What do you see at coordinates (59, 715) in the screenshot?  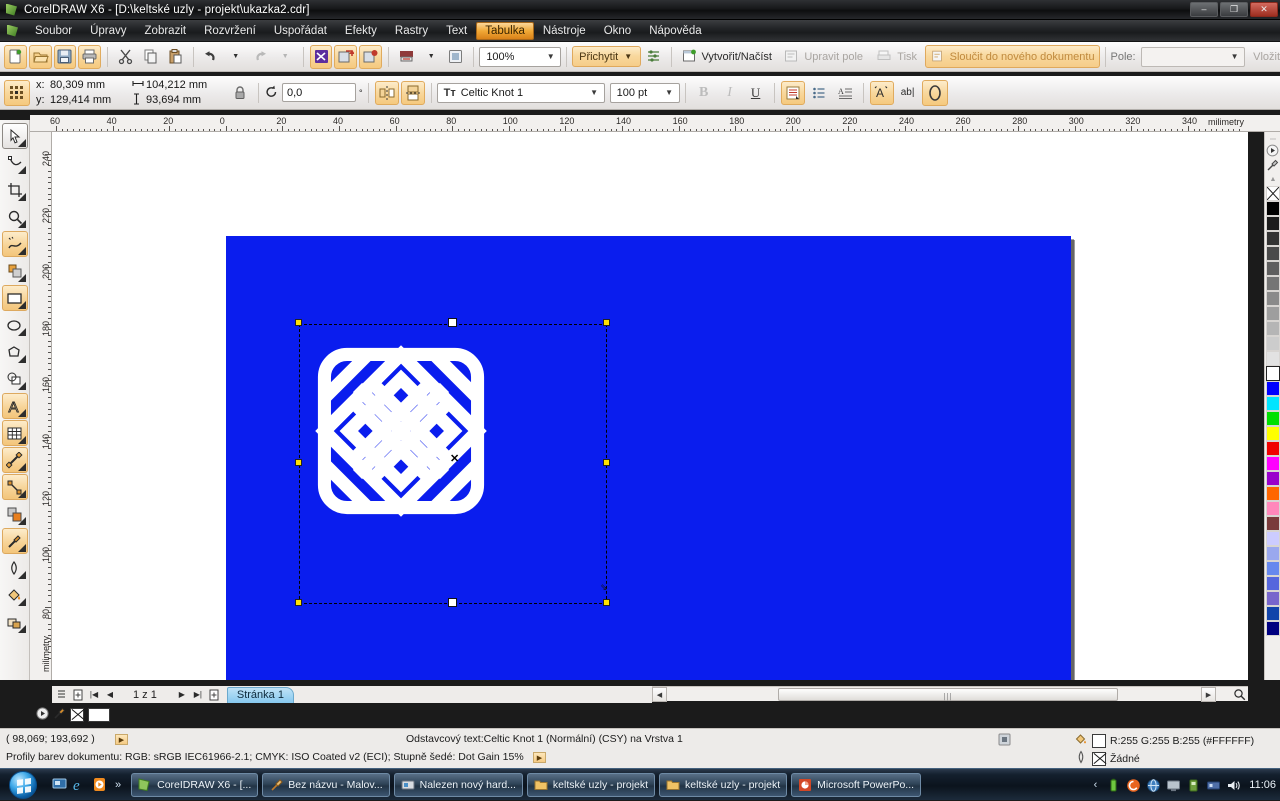 I see `eyedropper-icon` at bounding box center [59, 715].